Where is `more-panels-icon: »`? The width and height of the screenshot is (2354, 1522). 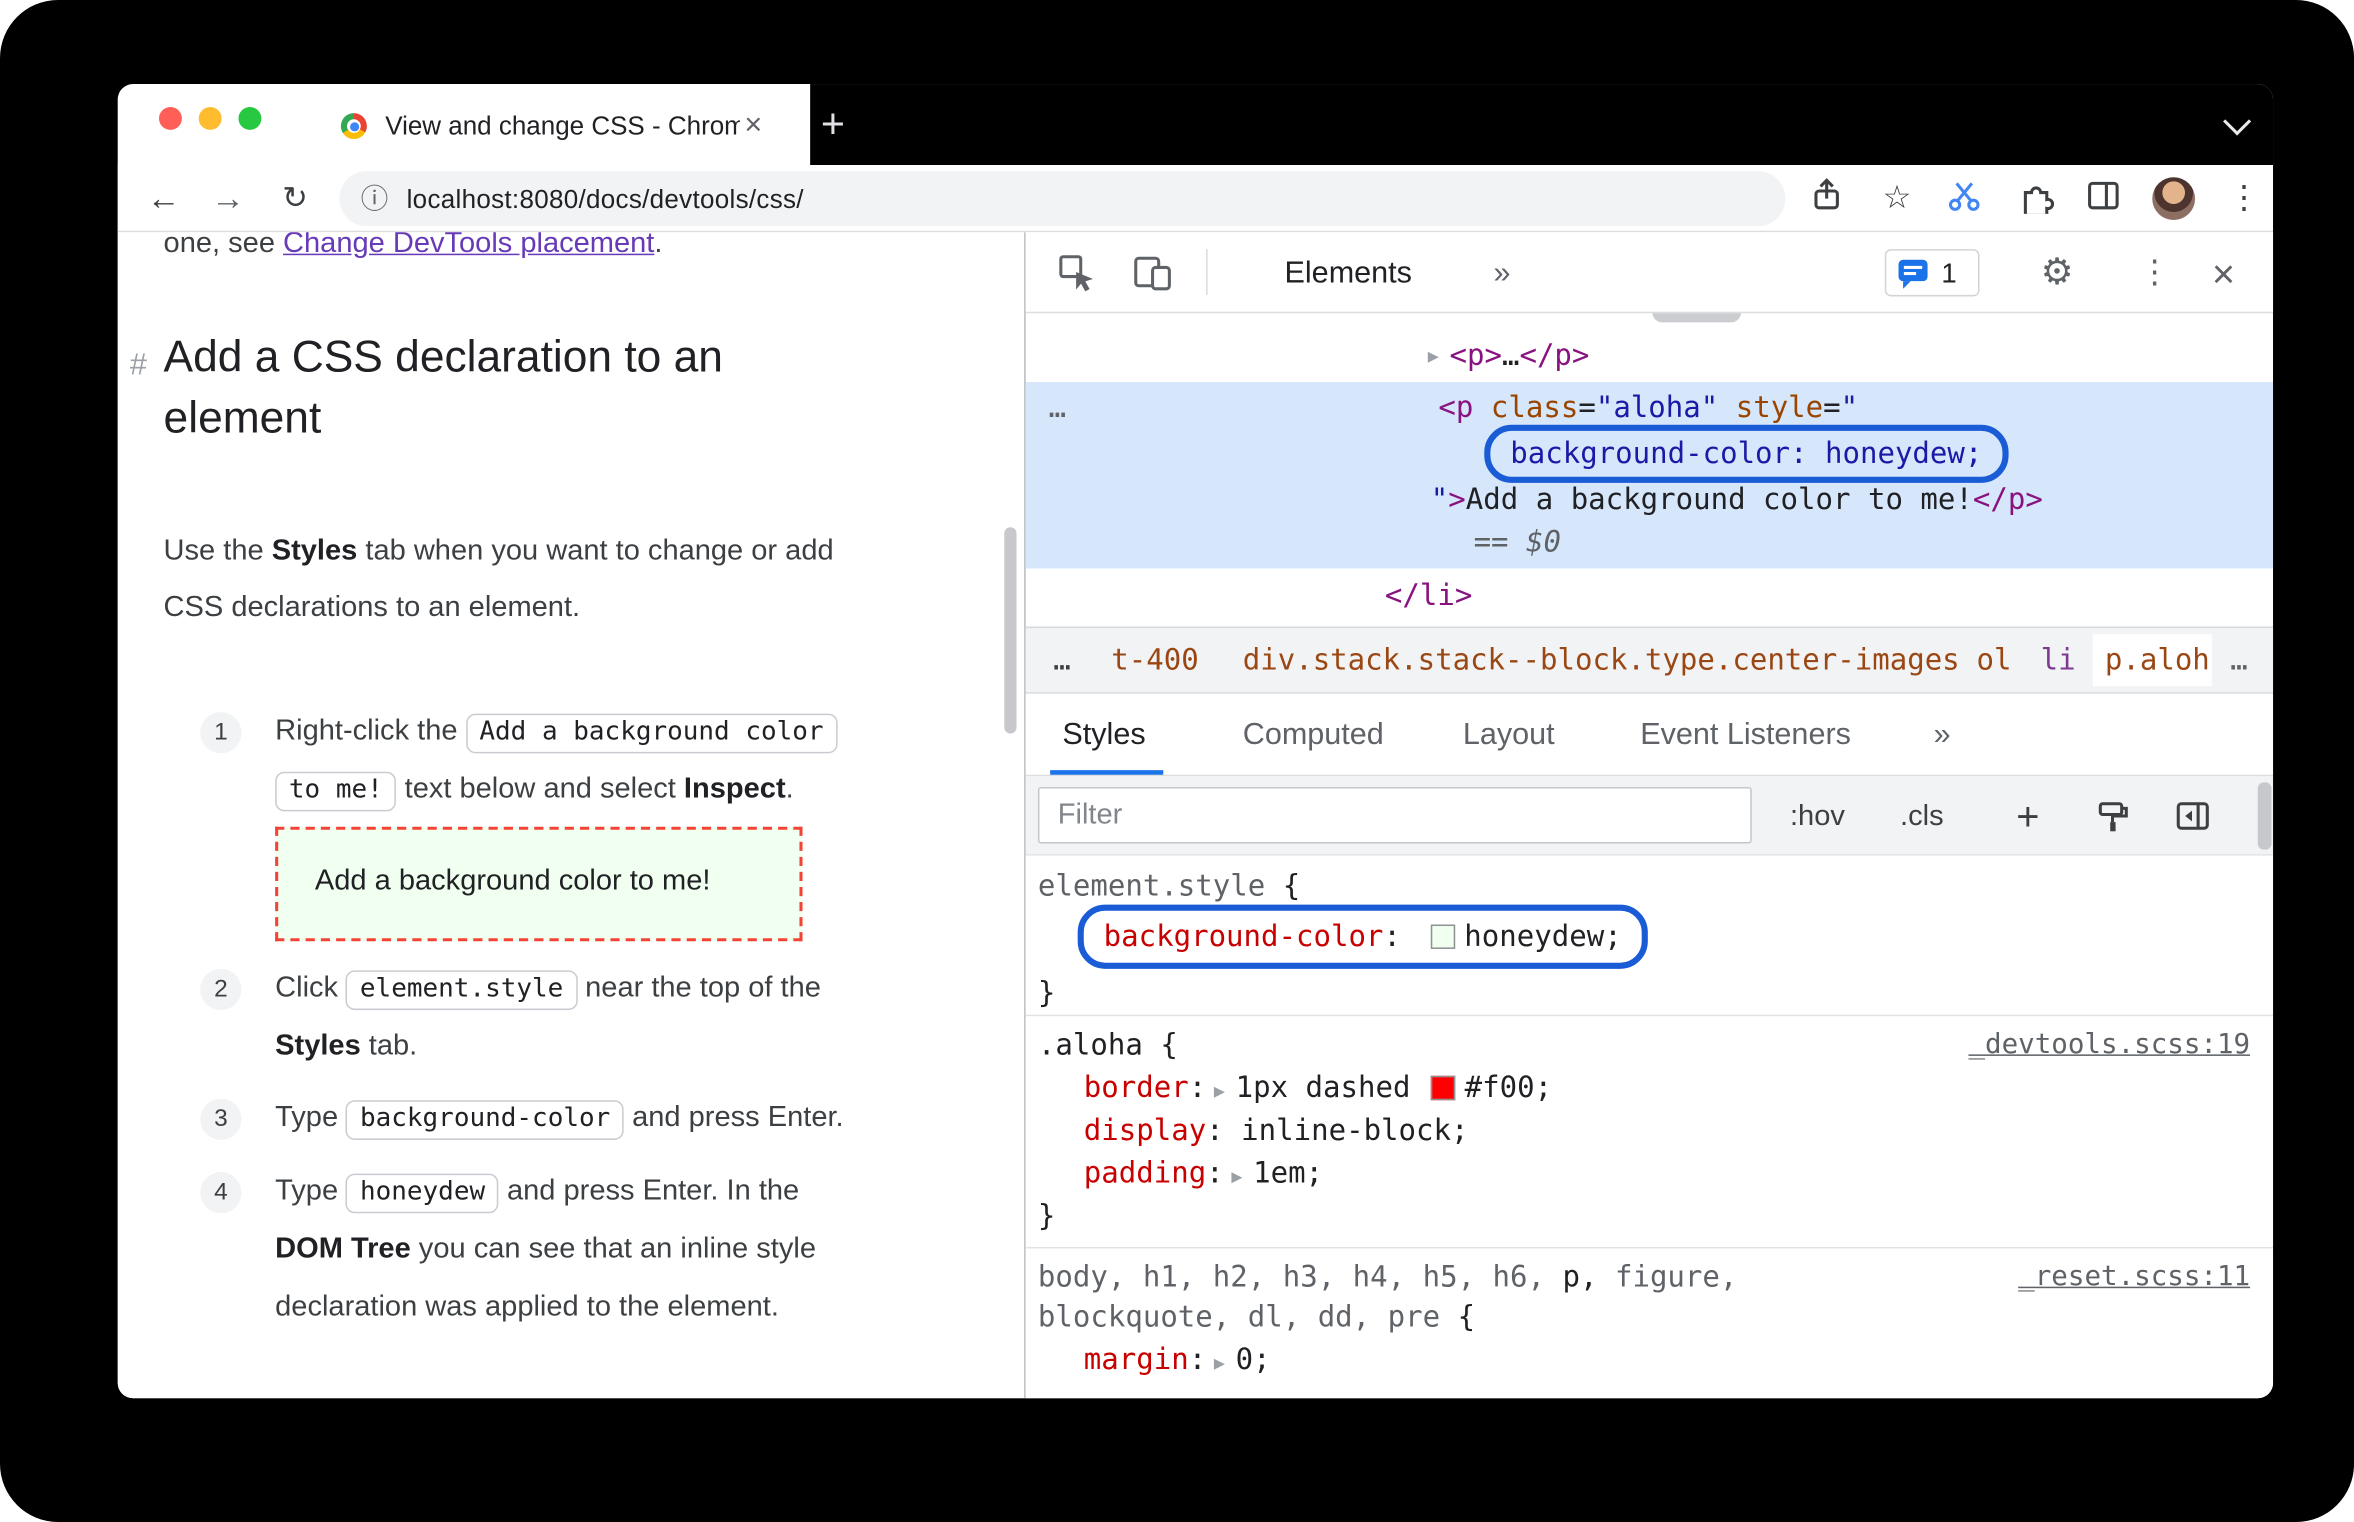
more-panels-icon: » is located at coordinates (1501, 272).